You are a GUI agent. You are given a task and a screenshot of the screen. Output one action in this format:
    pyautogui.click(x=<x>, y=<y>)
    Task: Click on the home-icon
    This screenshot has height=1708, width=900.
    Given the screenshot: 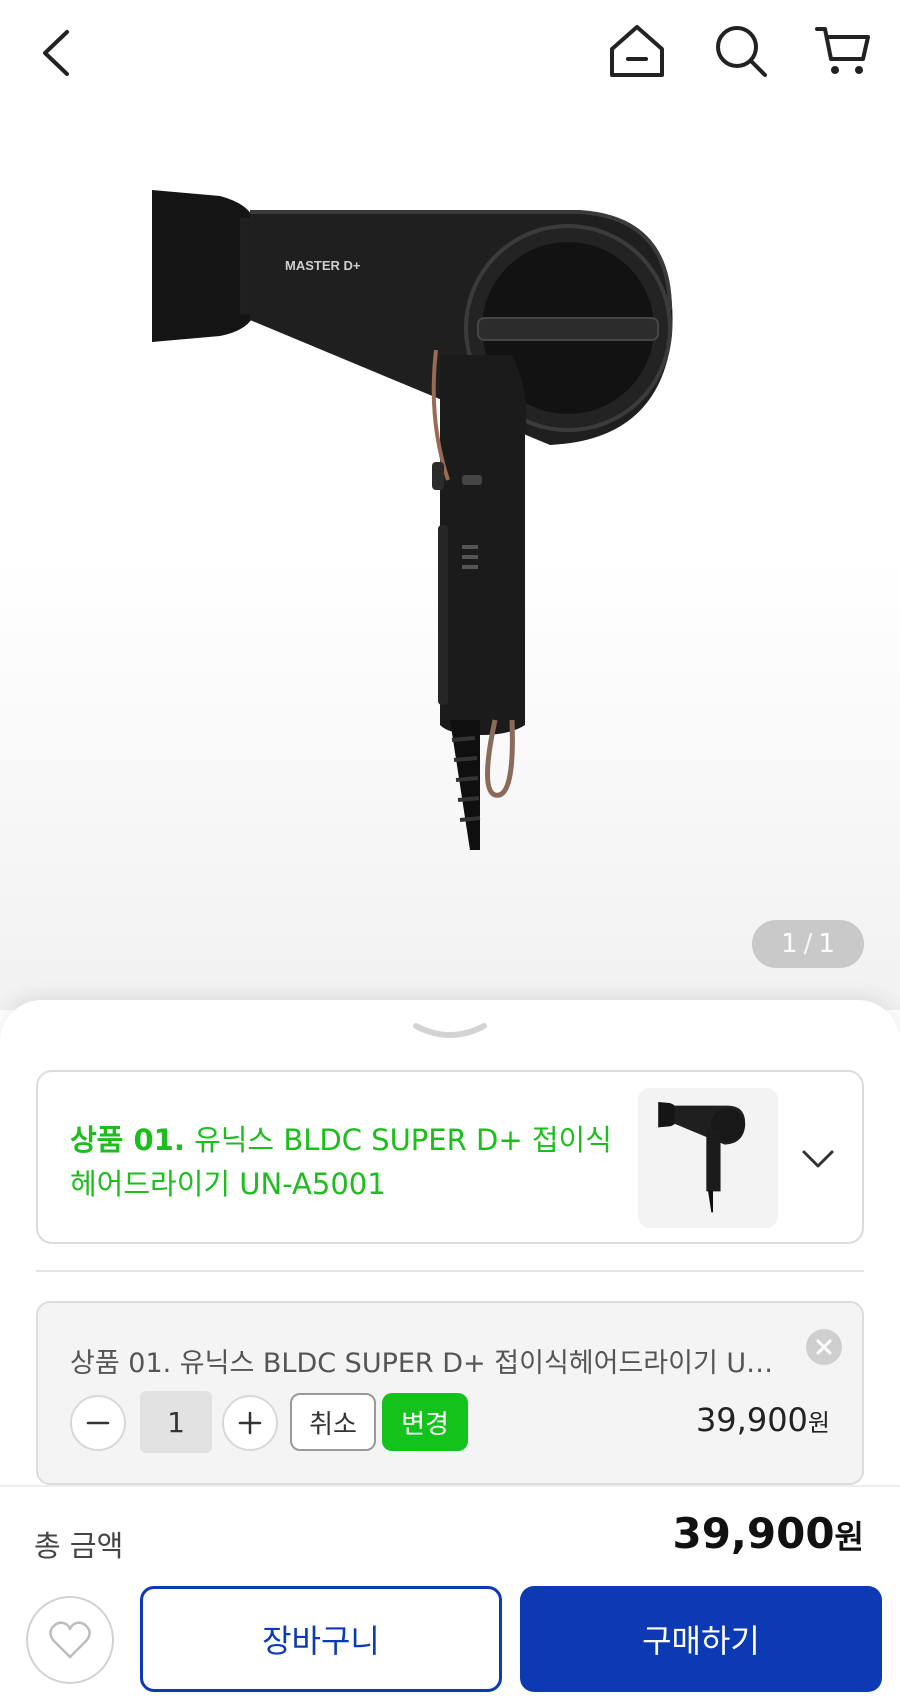 What is the action you would take?
    pyautogui.click(x=637, y=51)
    